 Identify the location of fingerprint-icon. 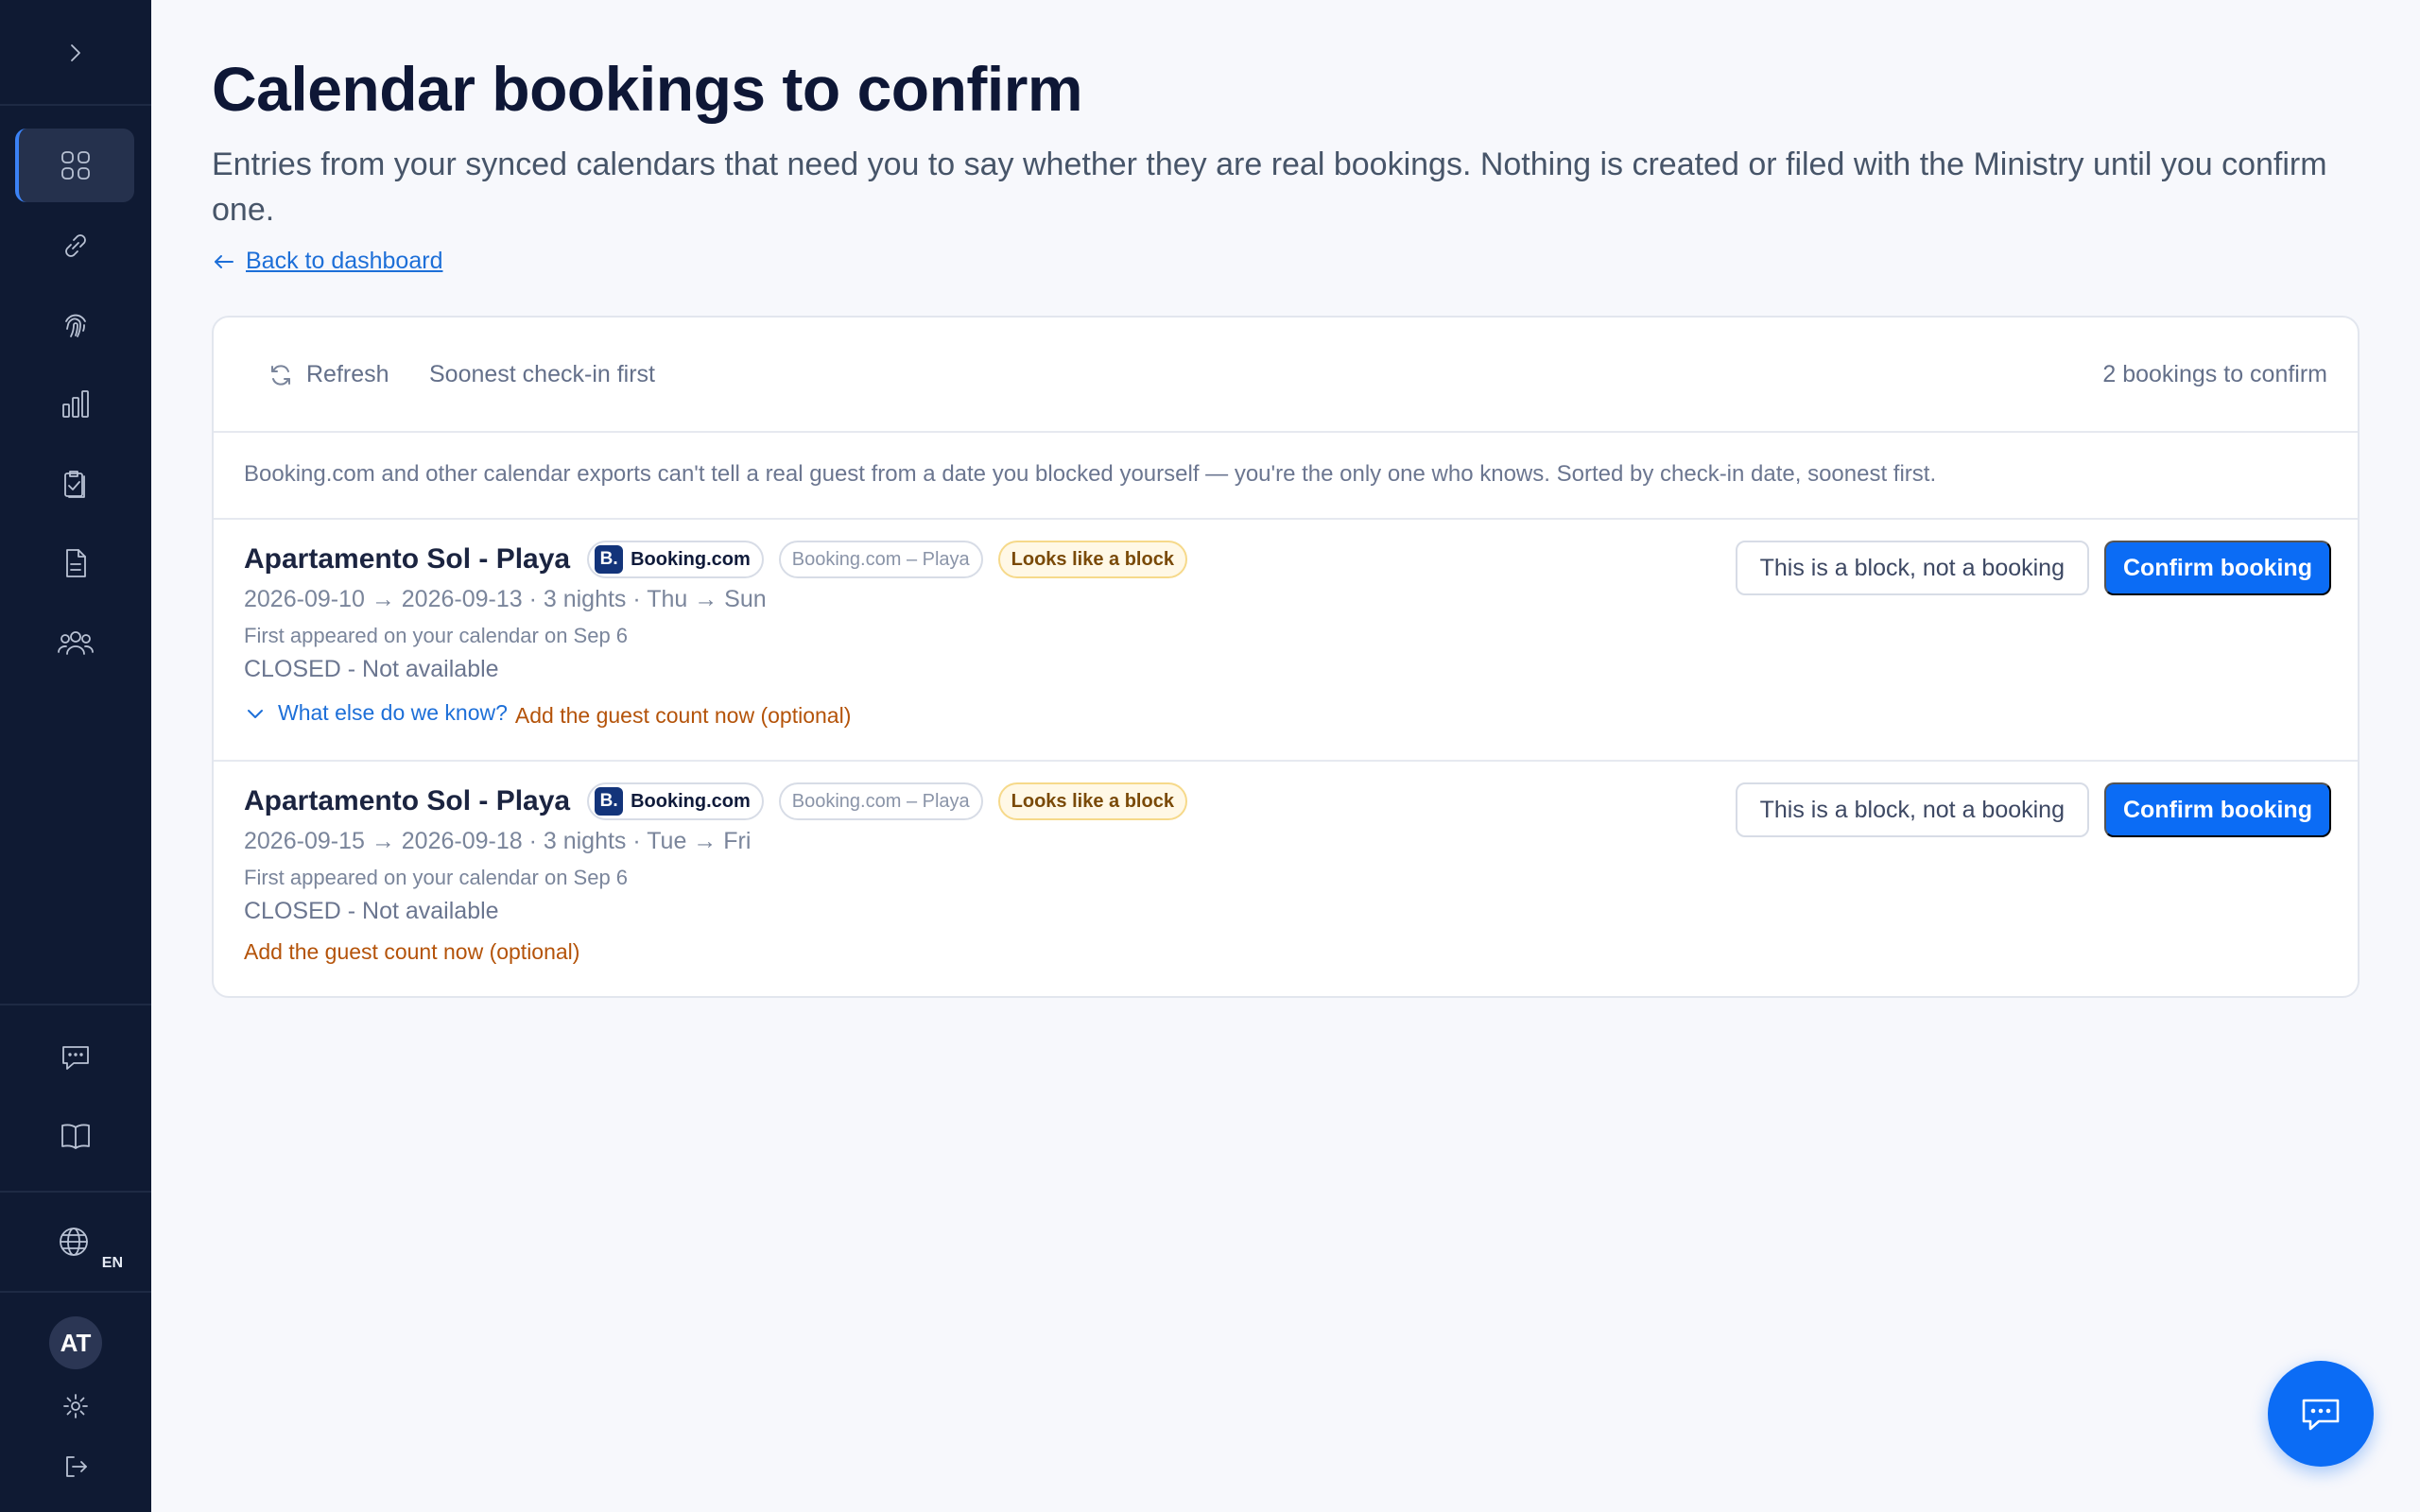
(75, 325).